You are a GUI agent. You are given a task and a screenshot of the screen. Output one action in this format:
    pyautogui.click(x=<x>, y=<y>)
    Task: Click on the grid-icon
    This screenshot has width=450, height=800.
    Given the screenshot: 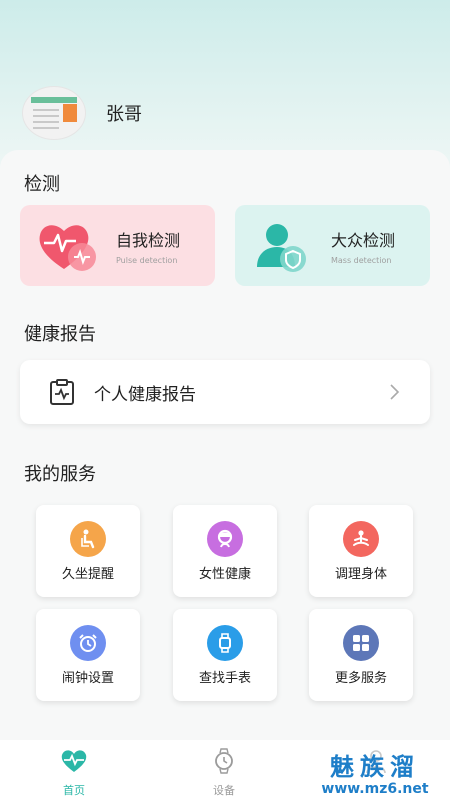 What is the action you would take?
    pyautogui.click(x=361, y=643)
    